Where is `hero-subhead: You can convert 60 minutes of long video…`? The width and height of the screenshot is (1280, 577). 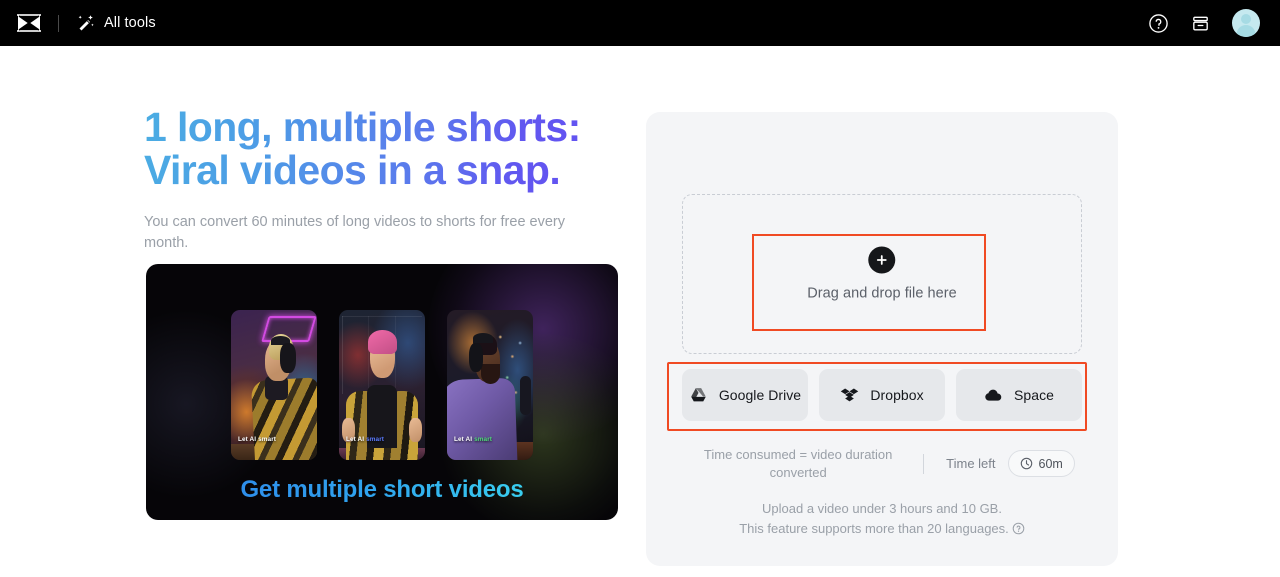
hero-subhead: You can convert 60 minutes of long video… is located at coordinates (355, 232).